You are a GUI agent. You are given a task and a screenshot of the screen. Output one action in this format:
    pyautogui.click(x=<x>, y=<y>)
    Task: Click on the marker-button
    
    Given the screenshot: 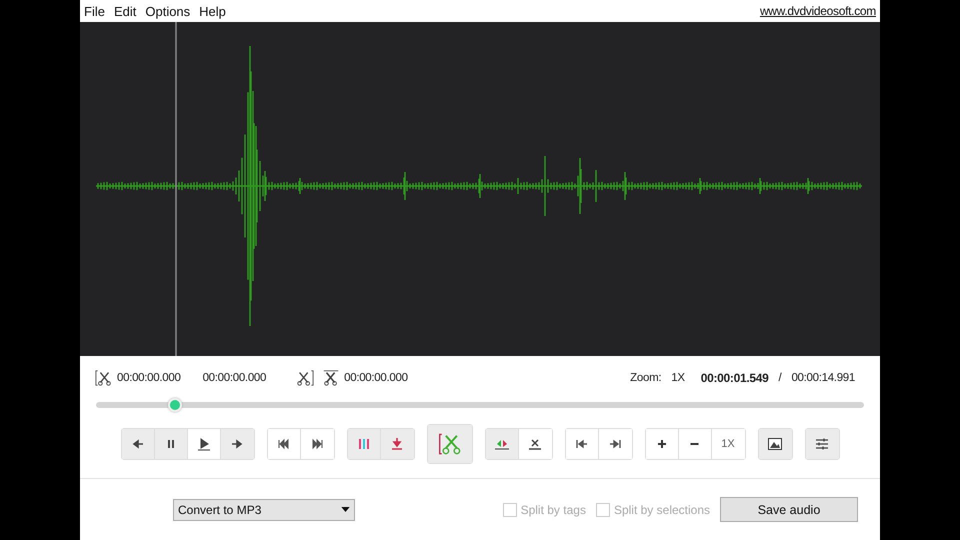 What is the action you would take?
    pyautogui.click(x=502, y=444)
    